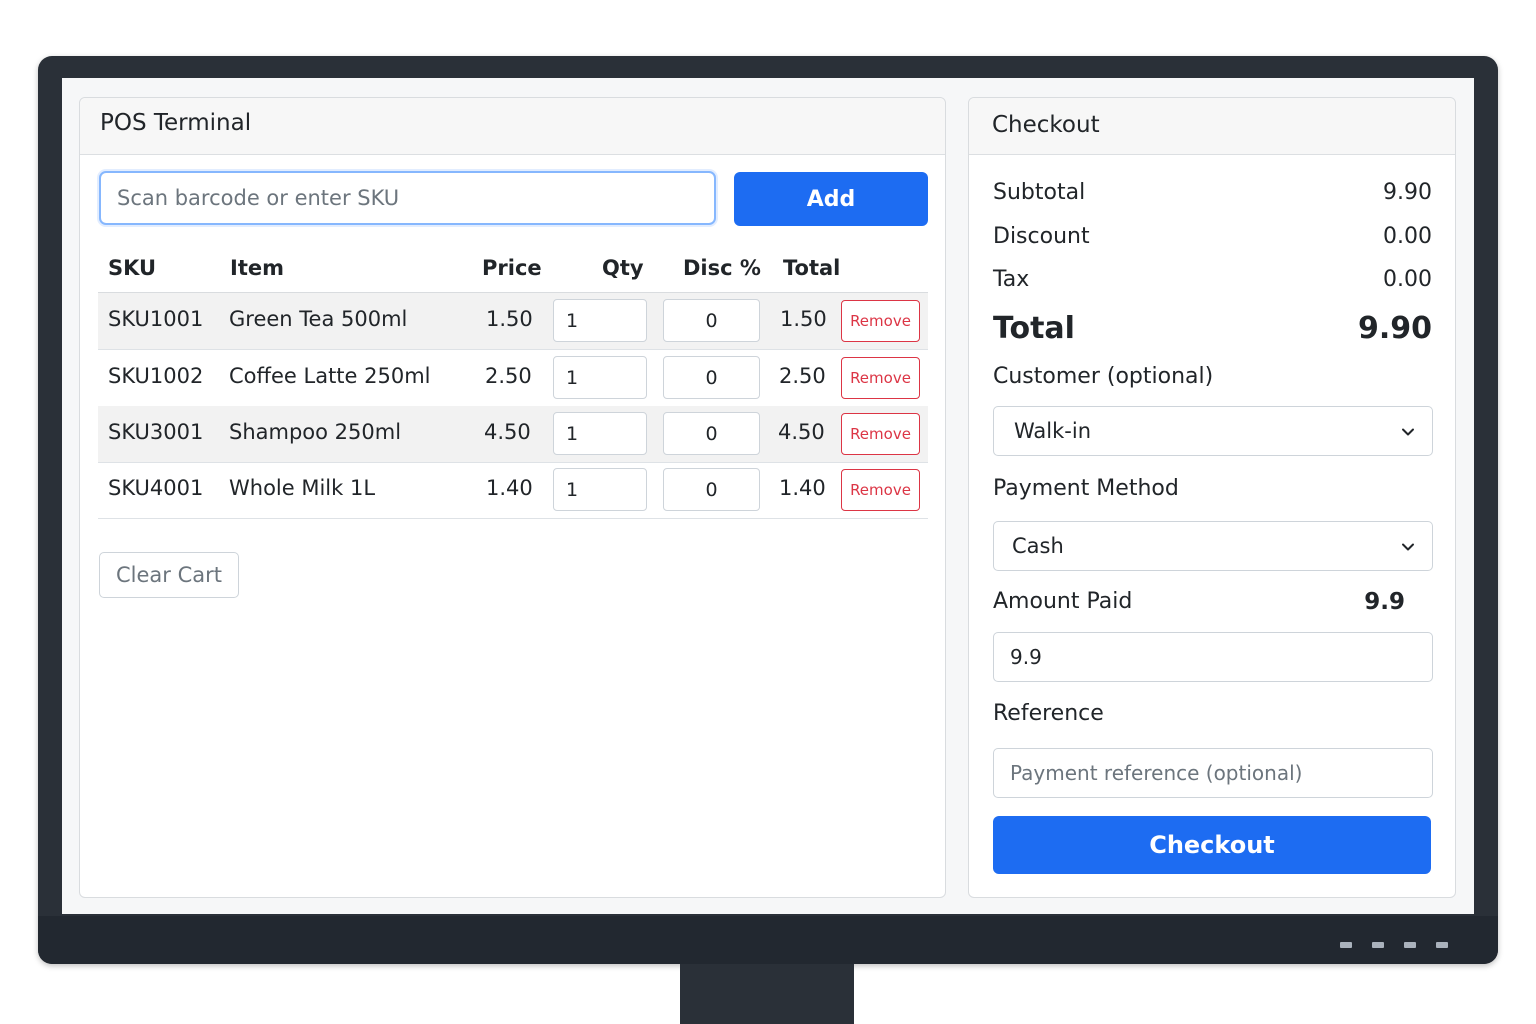 The image size is (1536, 1024). What do you see at coordinates (803, 319) in the screenshot?
I see `row-total: 1.50` at bounding box center [803, 319].